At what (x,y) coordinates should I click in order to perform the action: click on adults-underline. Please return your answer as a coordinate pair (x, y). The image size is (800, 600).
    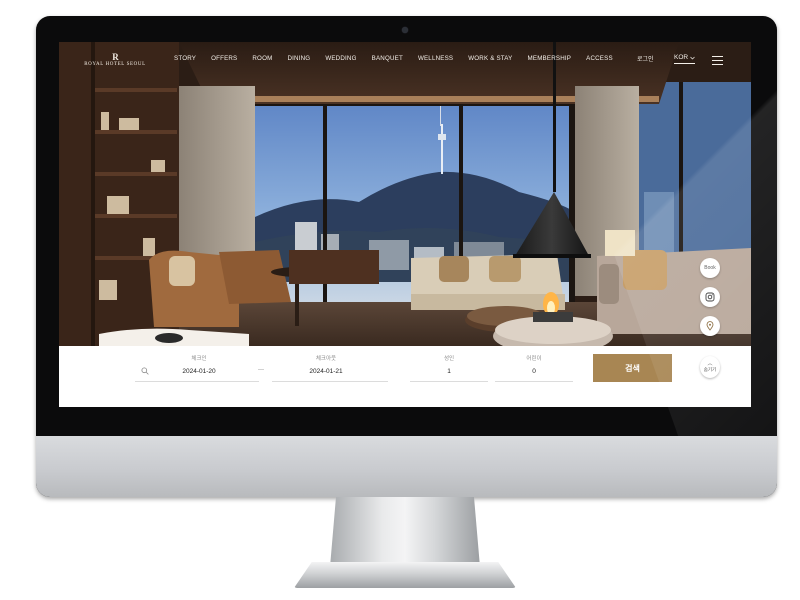
    Looking at the image, I should click on (449, 381).